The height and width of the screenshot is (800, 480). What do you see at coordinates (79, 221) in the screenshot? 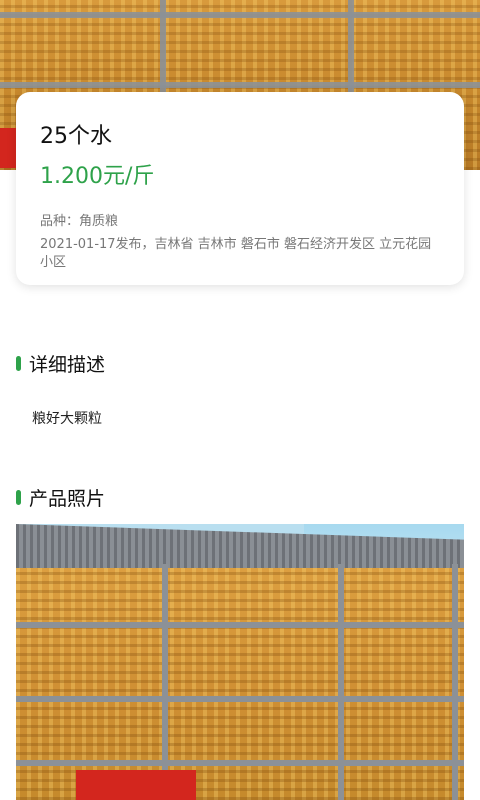
I see `listing-variety: 品种：角质粮` at bounding box center [79, 221].